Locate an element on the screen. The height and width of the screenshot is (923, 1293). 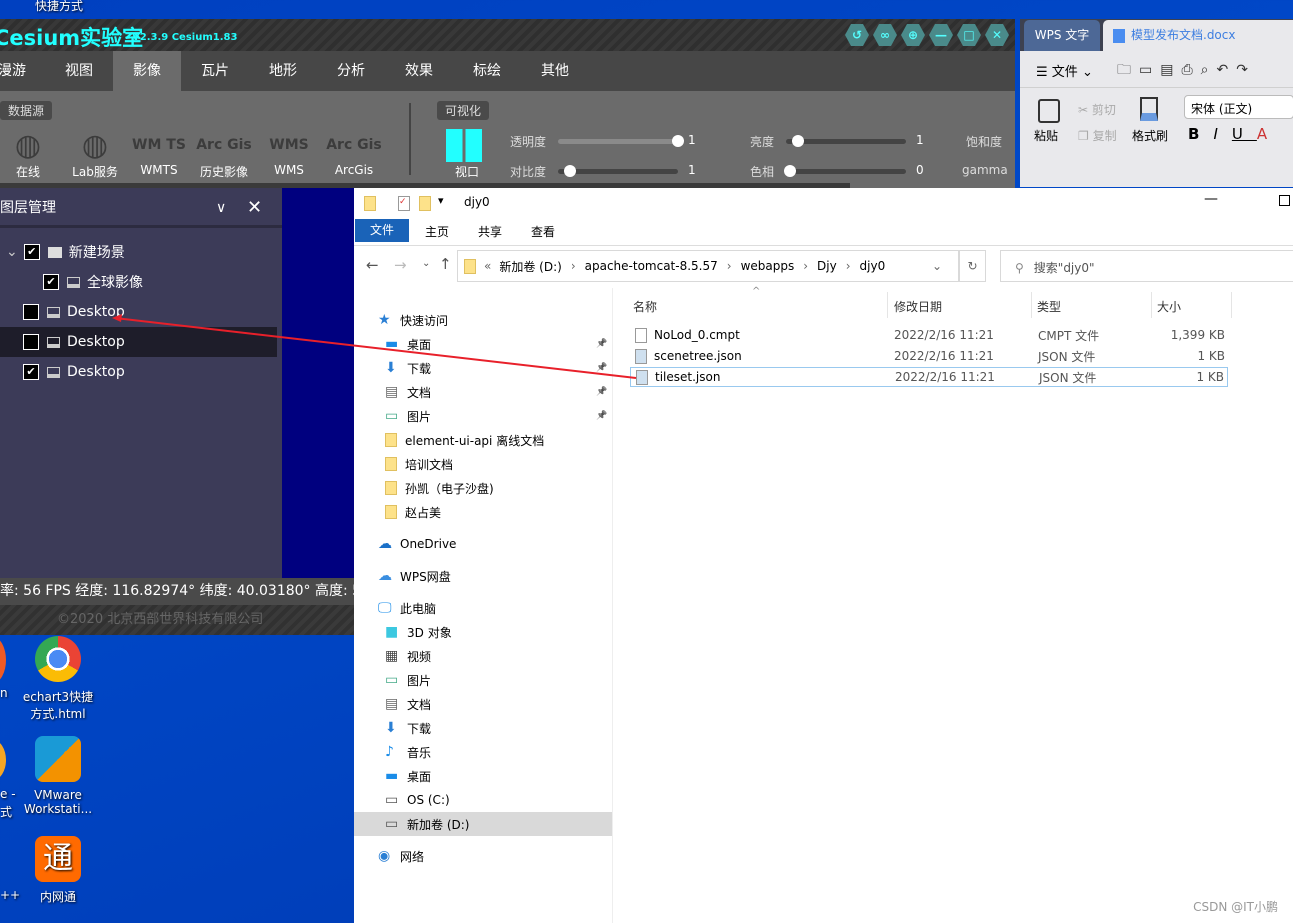
menu-roam: 漫游 is located at coordinates (23, 71).